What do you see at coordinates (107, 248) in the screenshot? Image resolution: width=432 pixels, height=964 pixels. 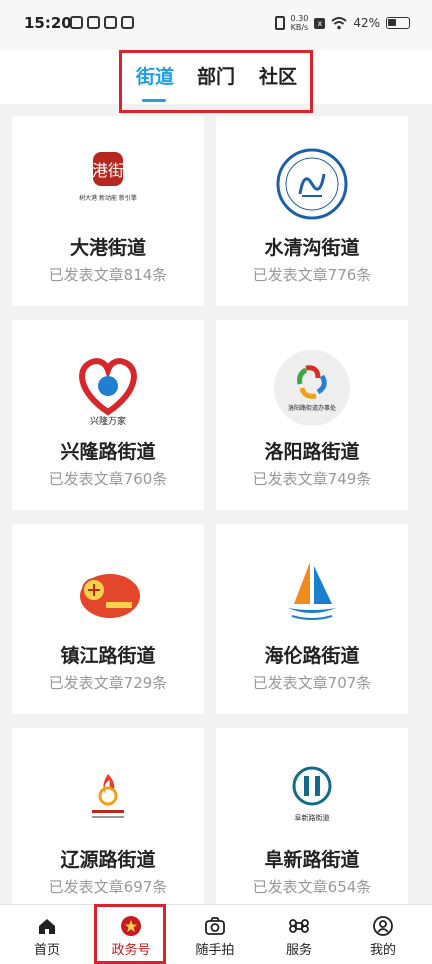 I see `street-name: 大港街道` at bounding box center [107, 248].